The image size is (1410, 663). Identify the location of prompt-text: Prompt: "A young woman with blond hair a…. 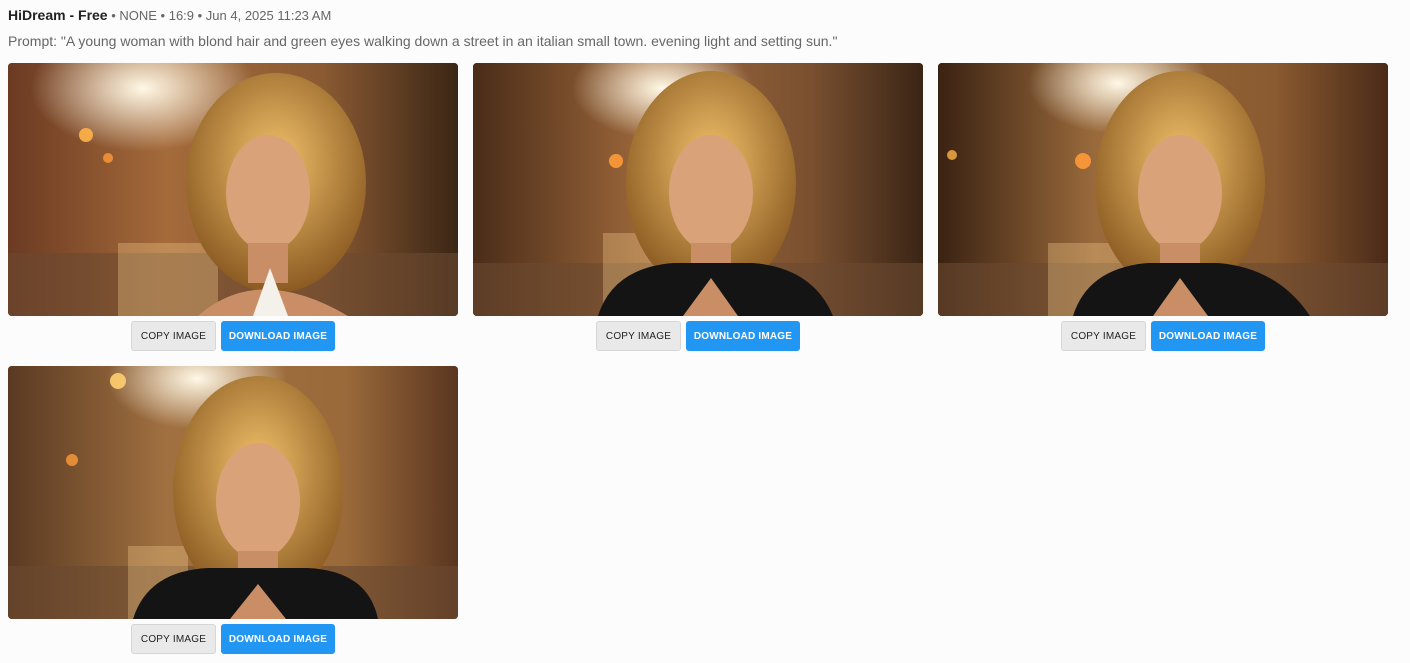
(423, 41).